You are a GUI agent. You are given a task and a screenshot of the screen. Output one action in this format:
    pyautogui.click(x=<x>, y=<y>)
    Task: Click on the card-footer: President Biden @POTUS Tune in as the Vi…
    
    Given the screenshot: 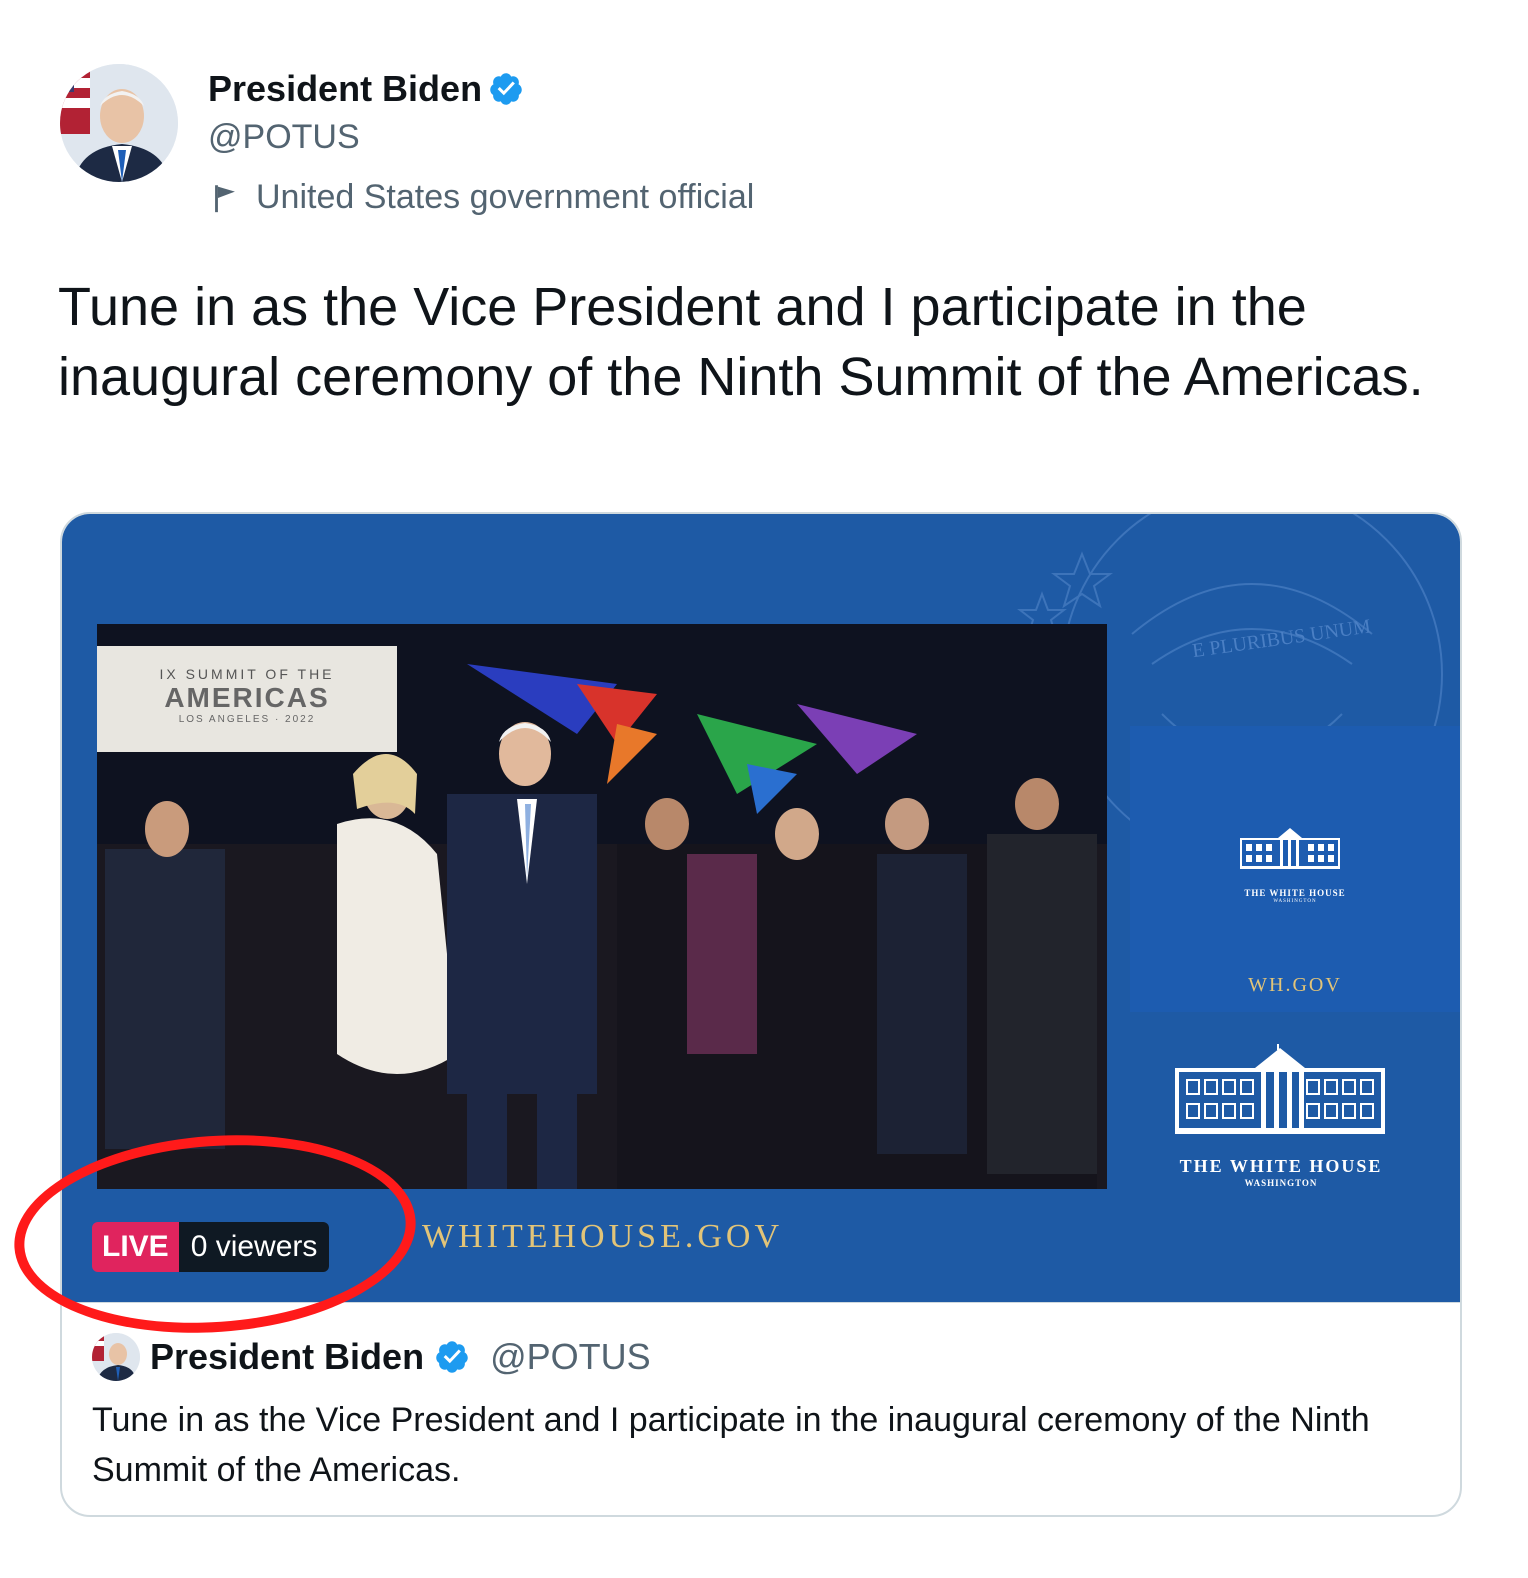 What is the action you would take?
    pyautogui.click(x=761, y=1408)
    